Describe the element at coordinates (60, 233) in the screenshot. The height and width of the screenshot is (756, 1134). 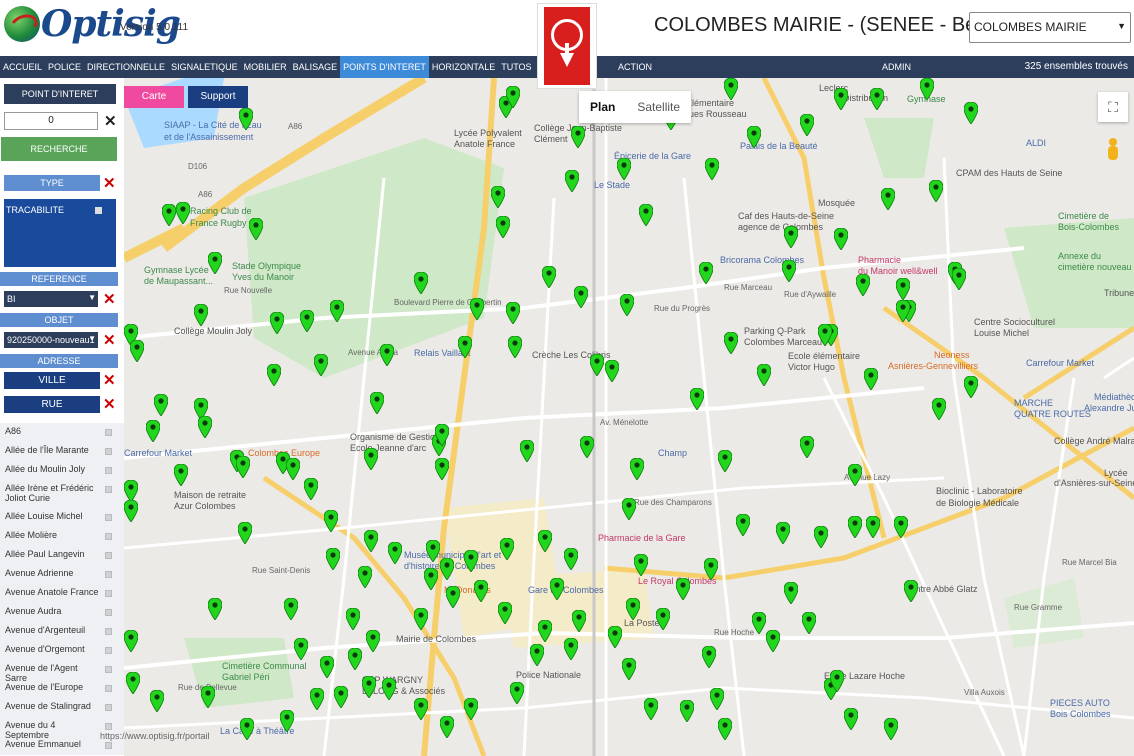
I see `type-listbox: TRACABILITE` at that location.